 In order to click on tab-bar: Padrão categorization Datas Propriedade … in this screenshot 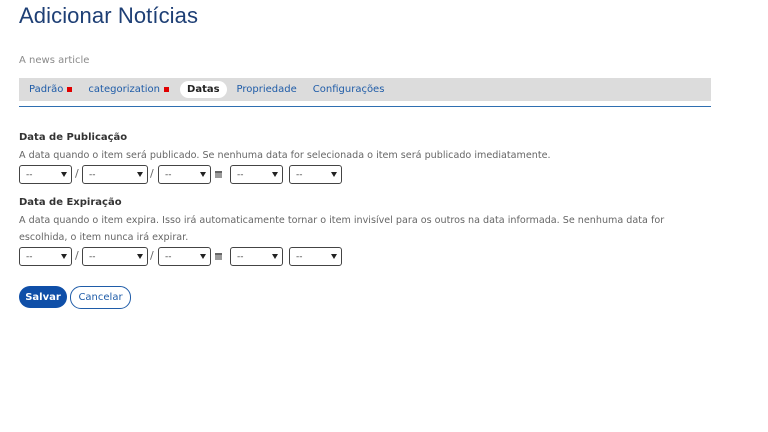, I will do `click(365, 89)`.